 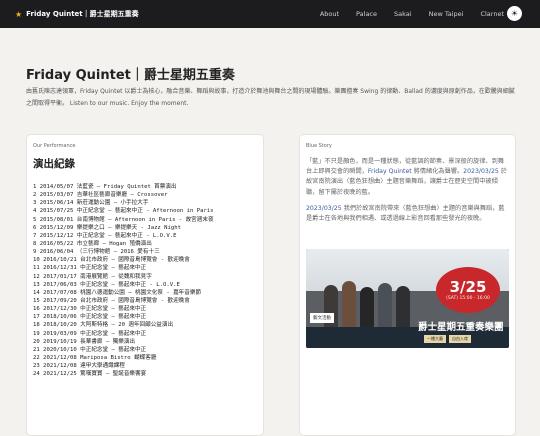 I want to click on nav-link-sakai: Sakai, so click(x=403, y=14).